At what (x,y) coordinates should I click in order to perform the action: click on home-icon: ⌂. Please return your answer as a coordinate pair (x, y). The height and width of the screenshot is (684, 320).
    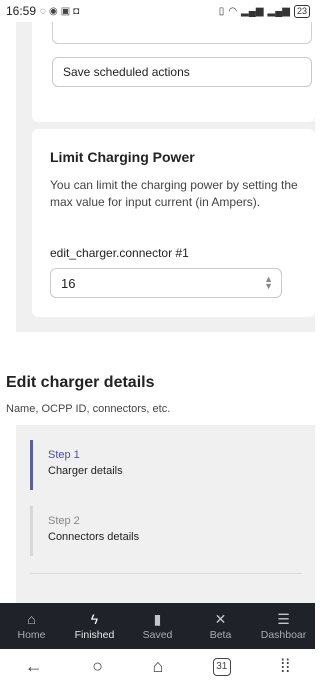
    Looking at the image, I should click on (31, 619).